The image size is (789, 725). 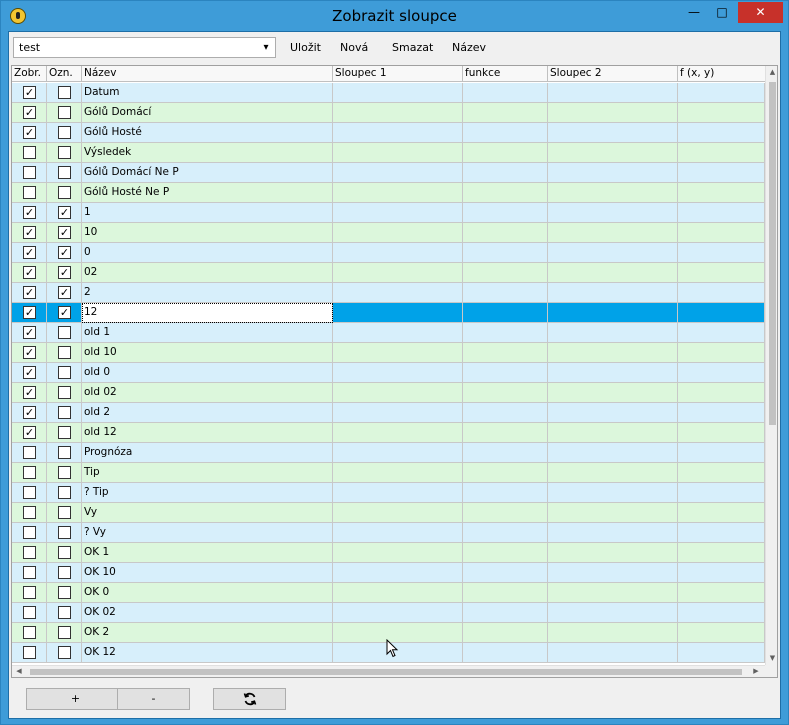 What do you see at coordinates (207, 113) in the screenshot?
I see `column-name-cell: Gólů Domácí` at bounding box center [207, 113].